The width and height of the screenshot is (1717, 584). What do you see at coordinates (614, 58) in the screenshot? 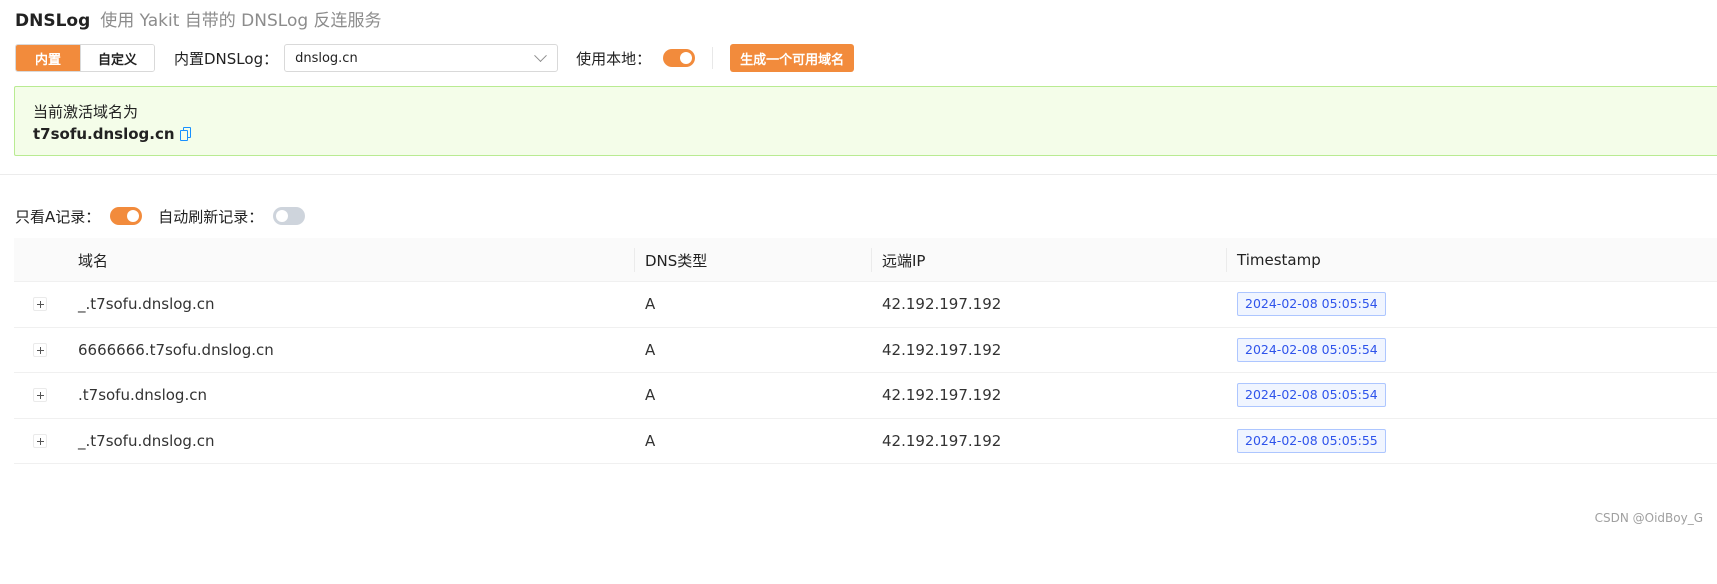
I see `use-local-label: 使用本地：` at bounding box center [614, 58].